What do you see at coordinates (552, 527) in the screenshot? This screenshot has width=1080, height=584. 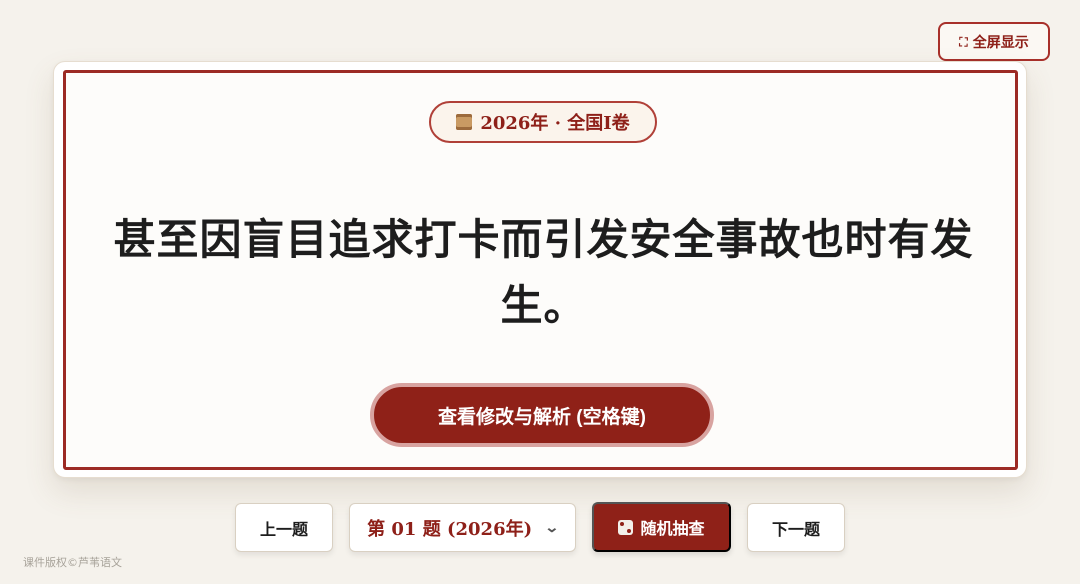 I see `chevron-down-icon: ⌄` at bounding box center [552, 527].